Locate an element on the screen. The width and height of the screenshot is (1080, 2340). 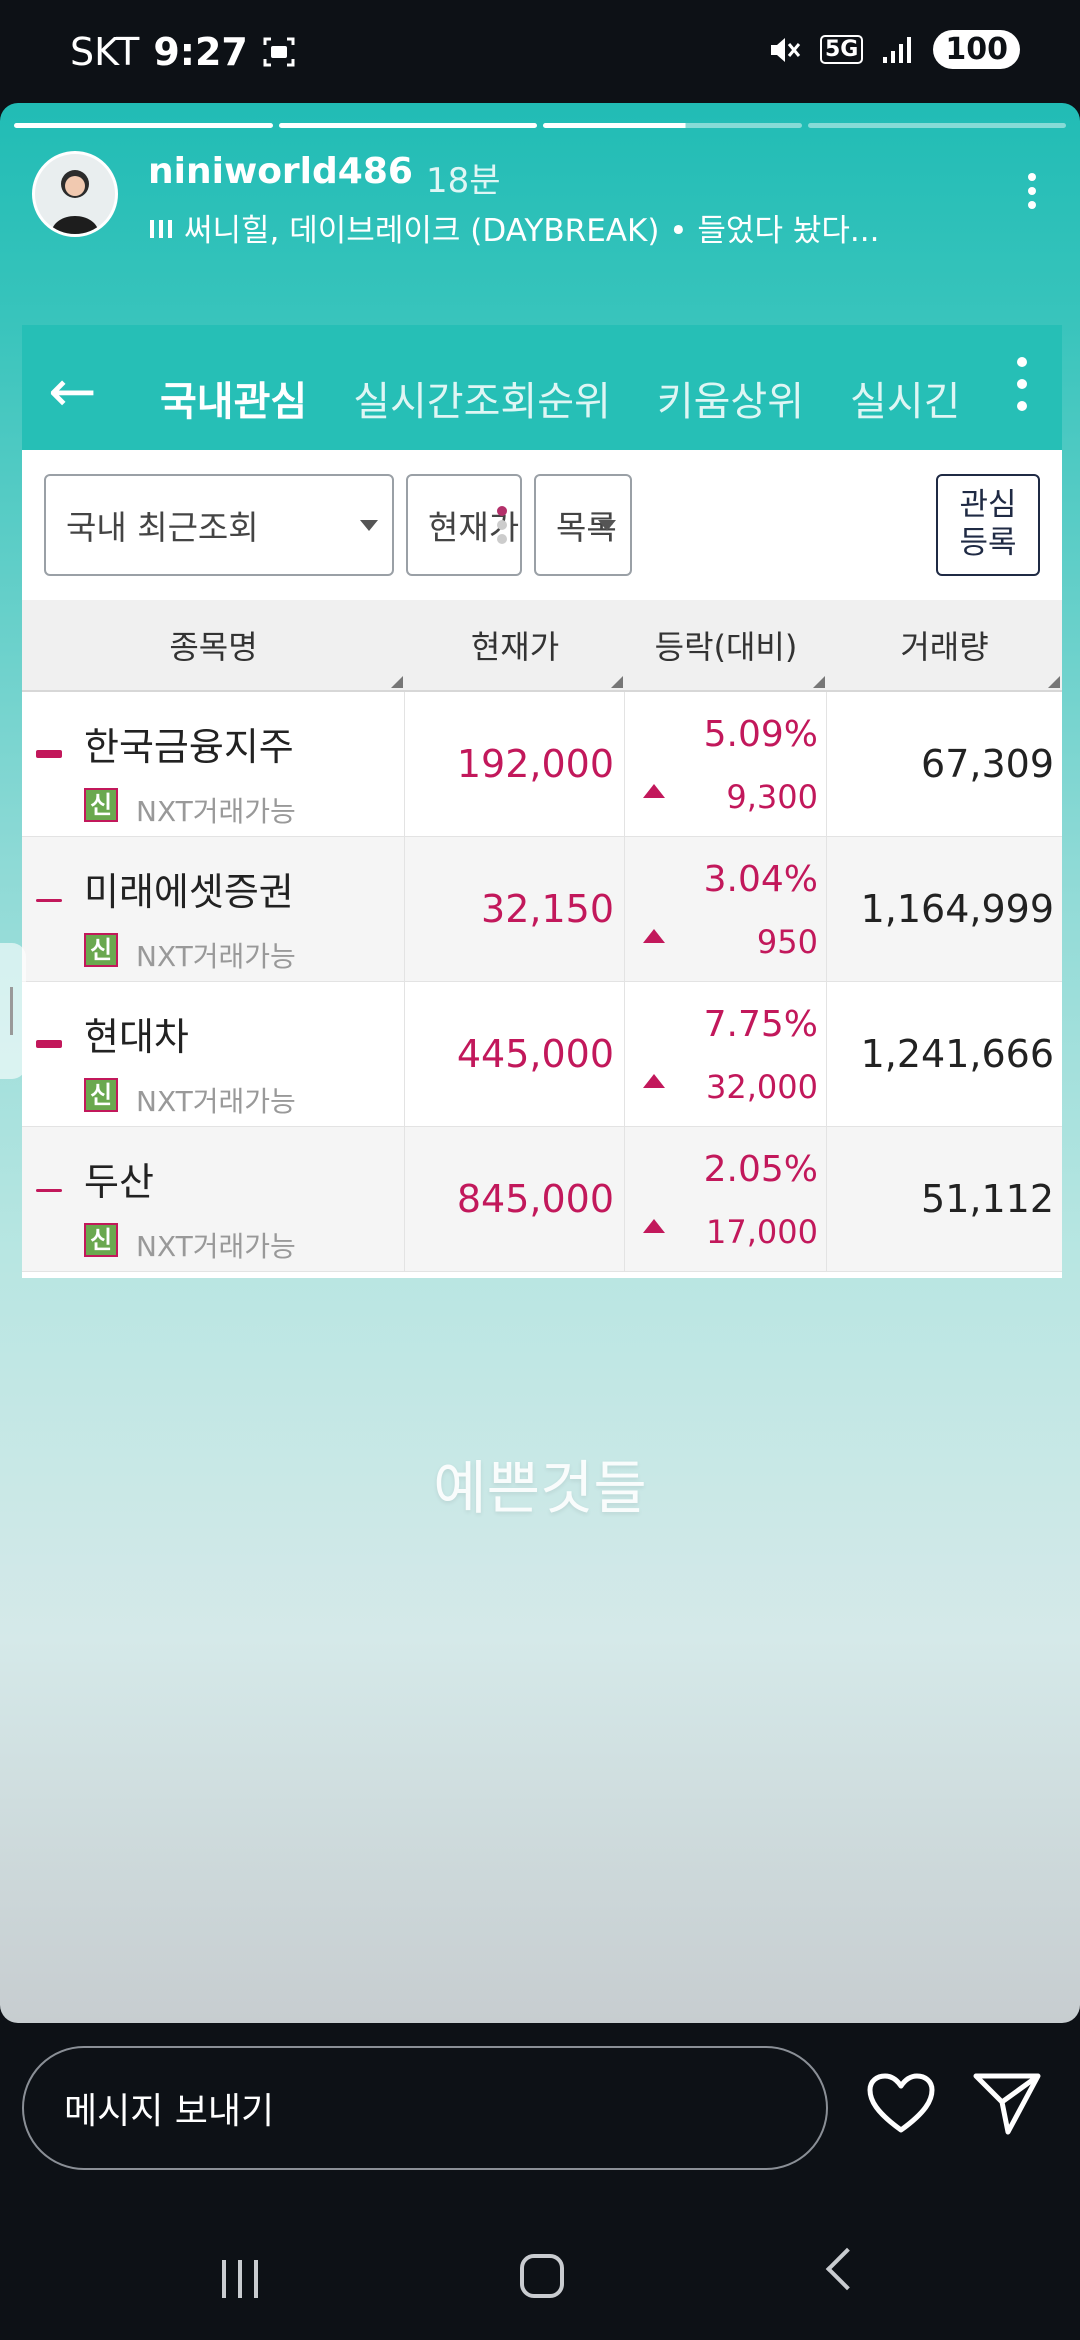
send-icon is located at coordinates (1007, 2103).